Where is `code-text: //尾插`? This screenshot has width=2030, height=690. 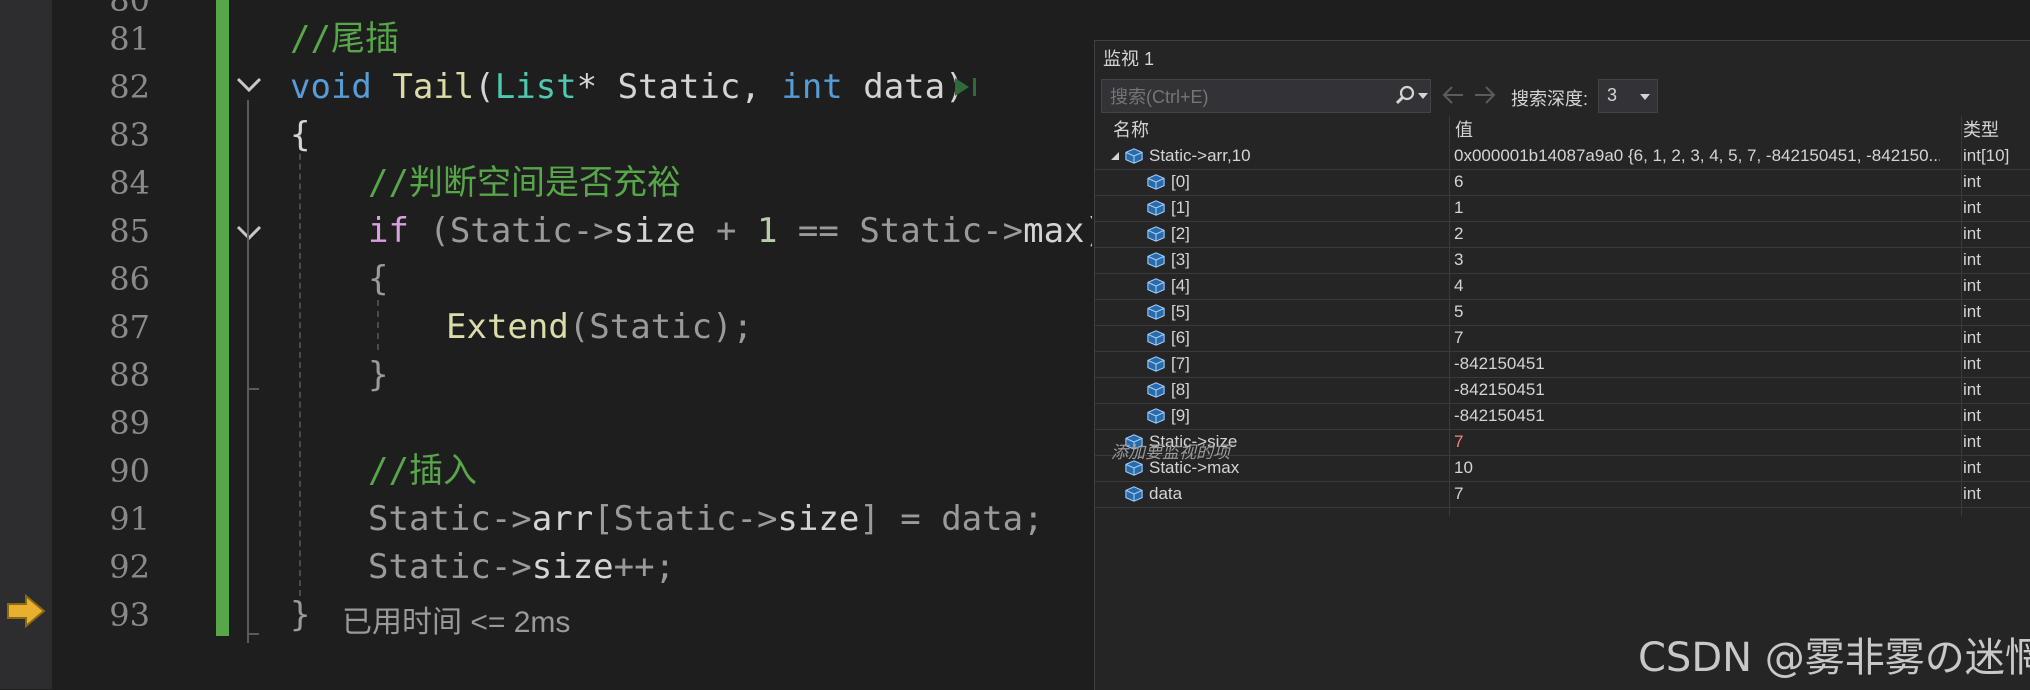 code-text: //尾插 is located at coordinates (344, 39).